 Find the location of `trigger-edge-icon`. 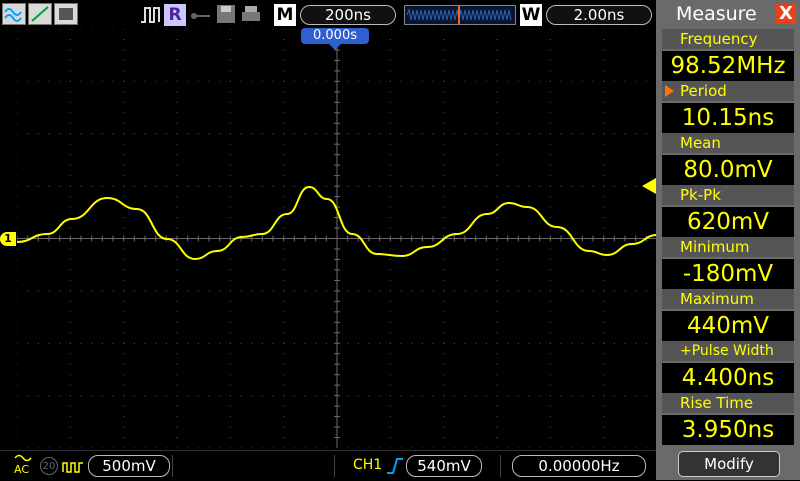

trigger-edge-icon is located at coordinates (151, 15).